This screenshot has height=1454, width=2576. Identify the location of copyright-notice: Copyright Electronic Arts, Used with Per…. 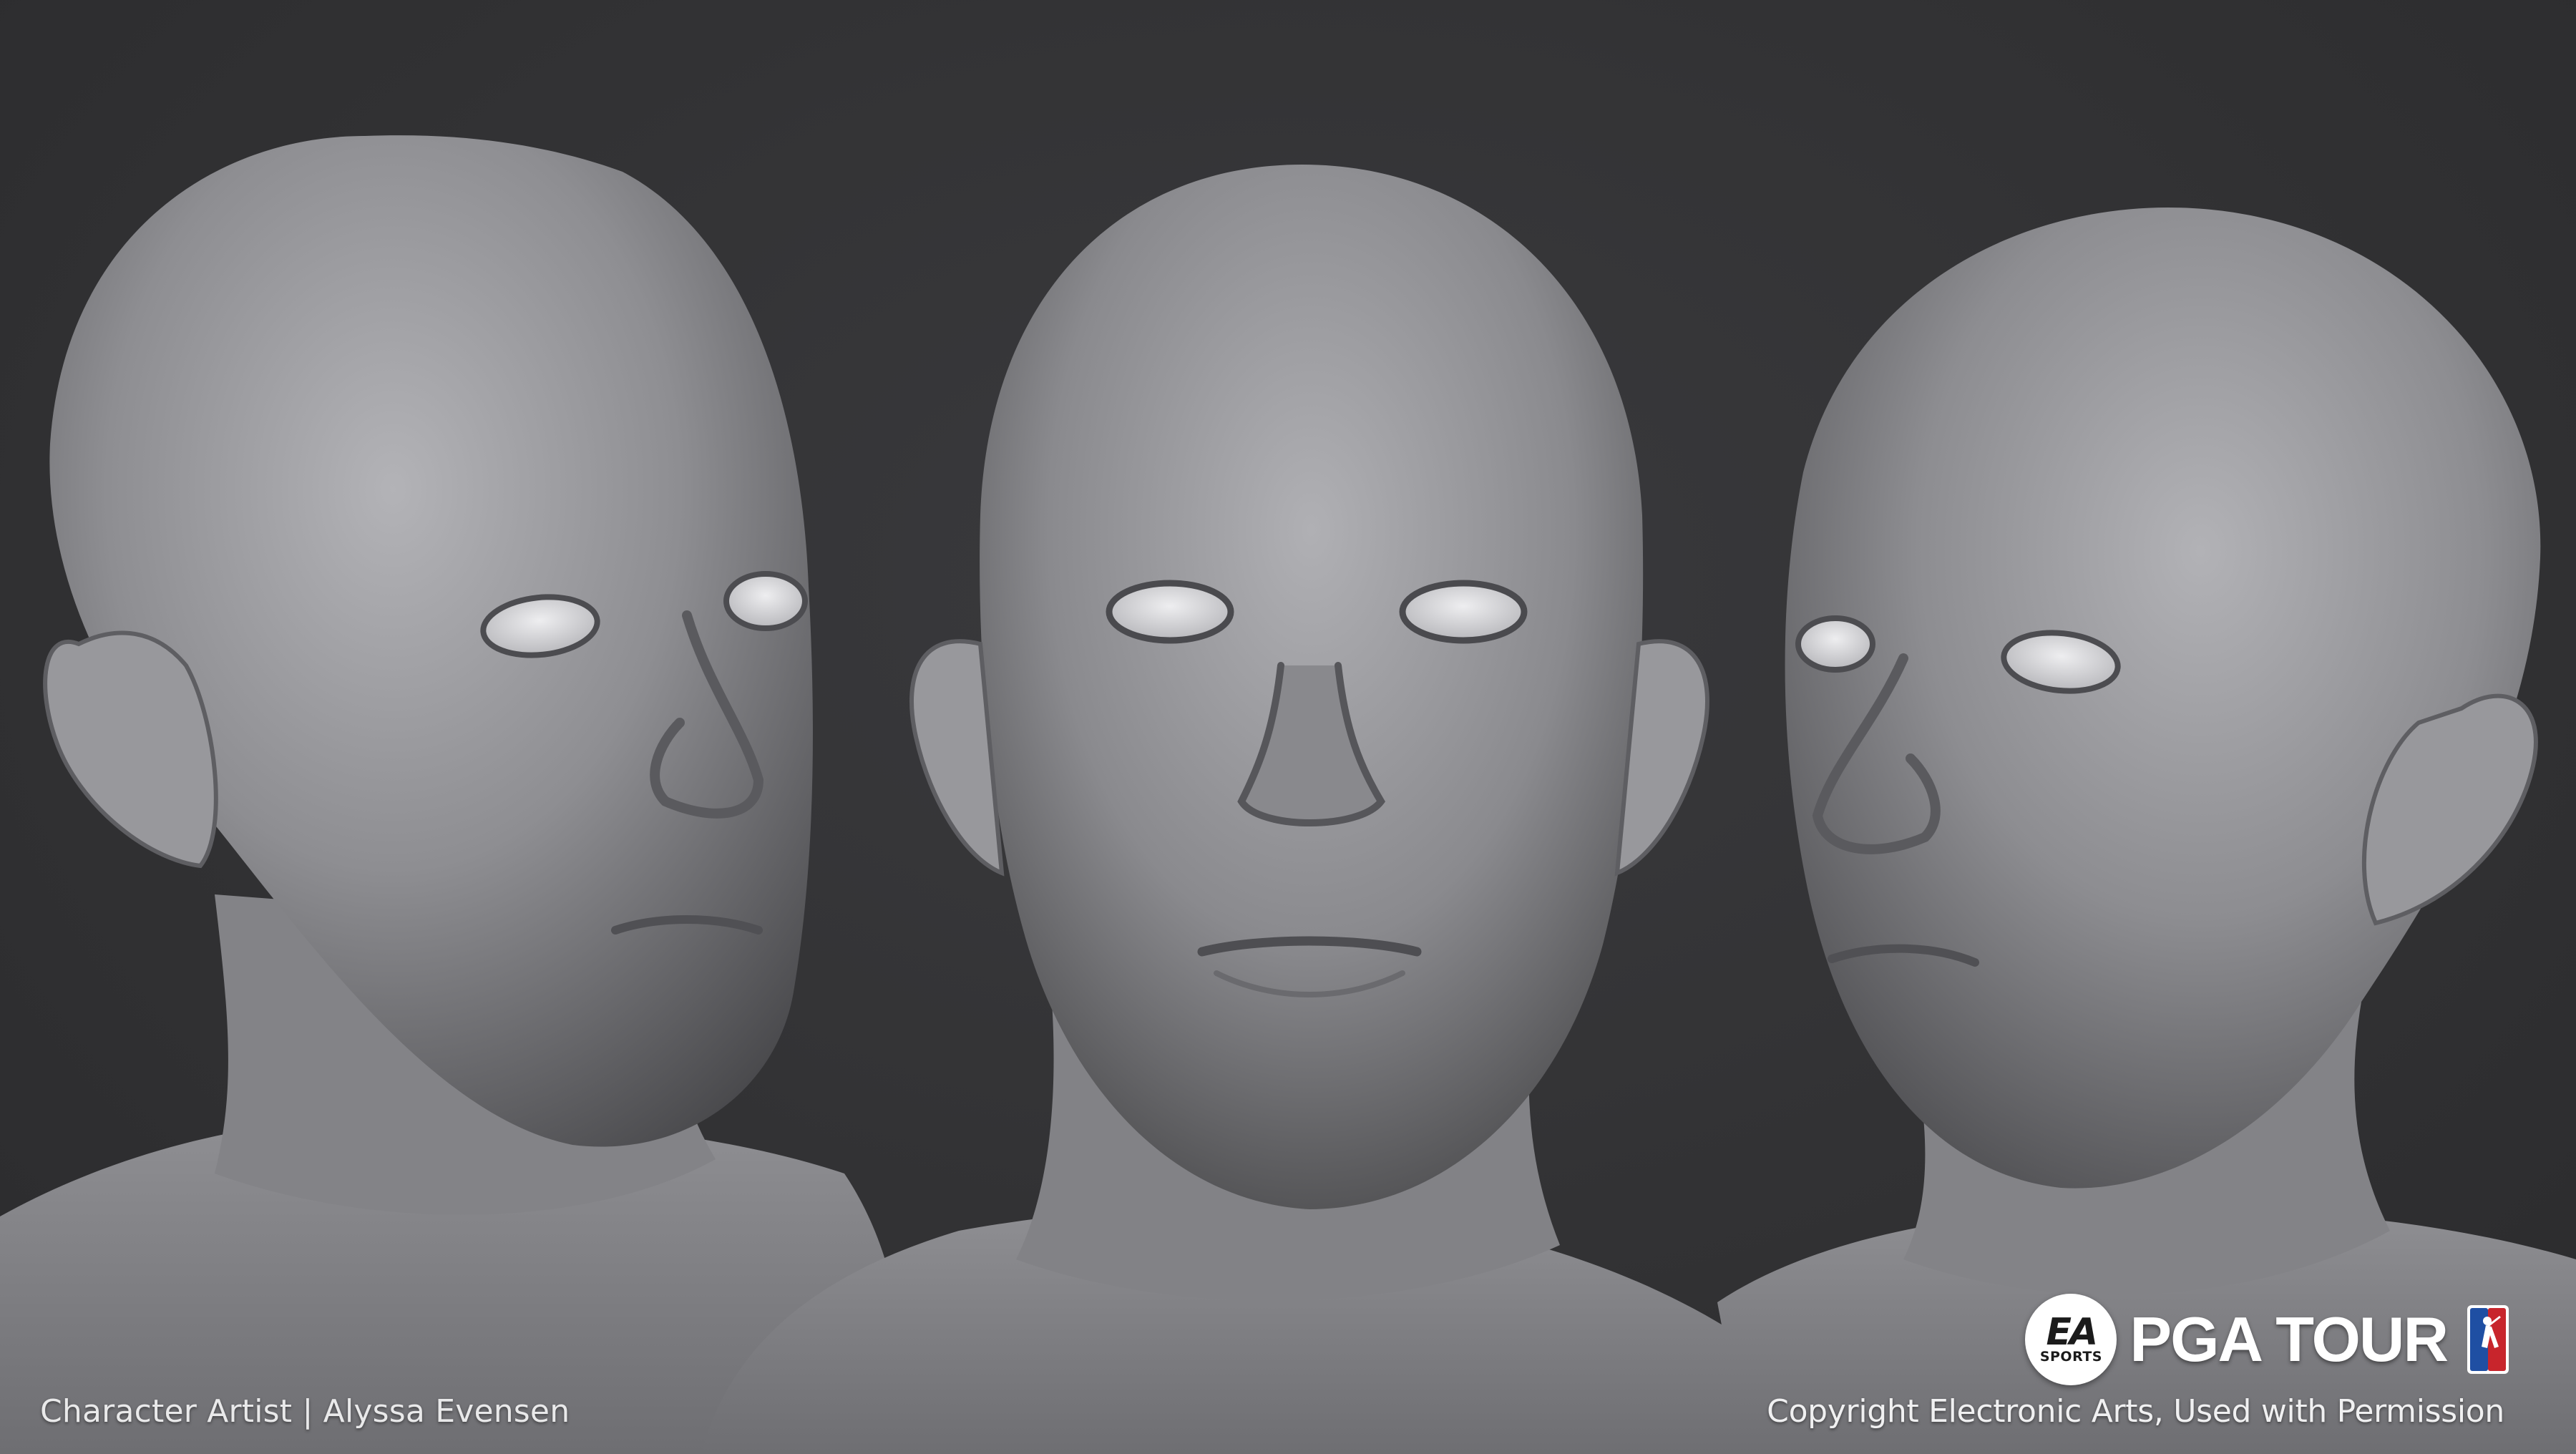
(2135, 1411).